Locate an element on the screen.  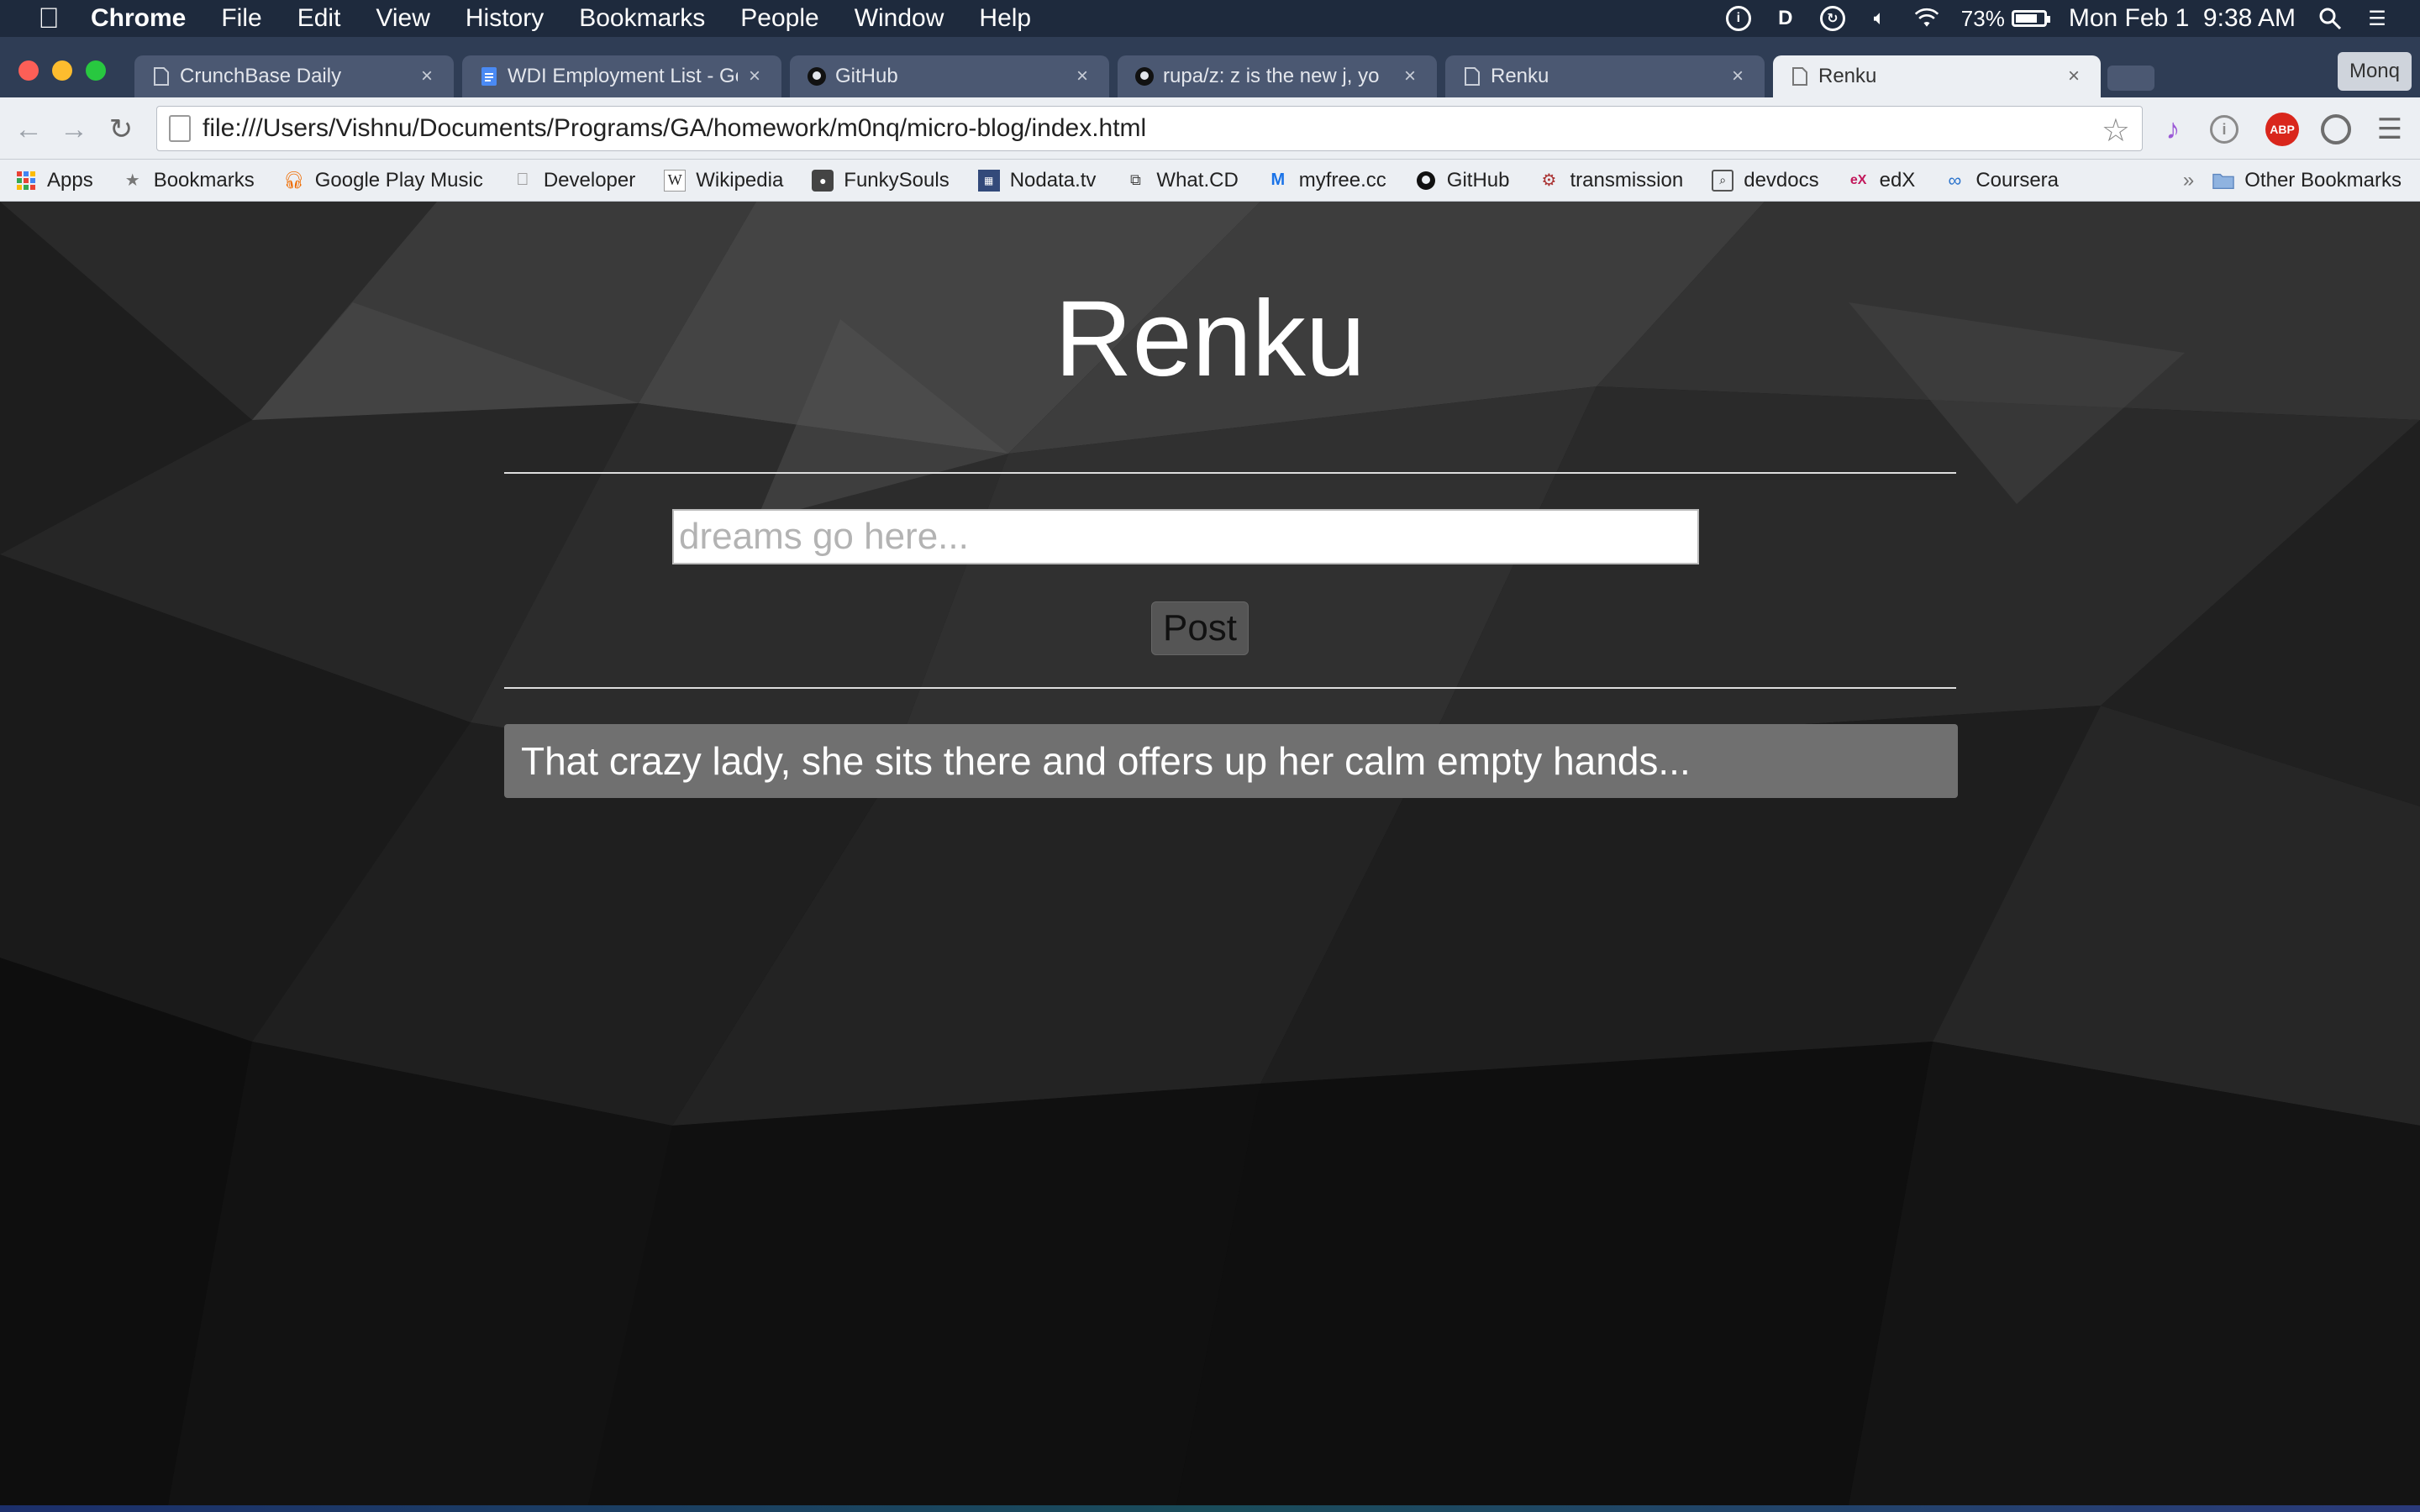
edx-icon: eX is located at coordinates (1858, 179).